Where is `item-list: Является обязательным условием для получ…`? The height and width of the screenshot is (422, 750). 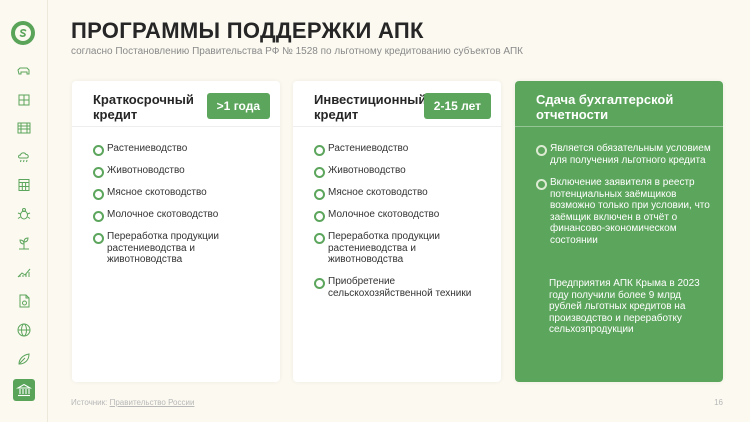
item-list: Является обязательным условием для получ… is located at coordinates (623, 200).